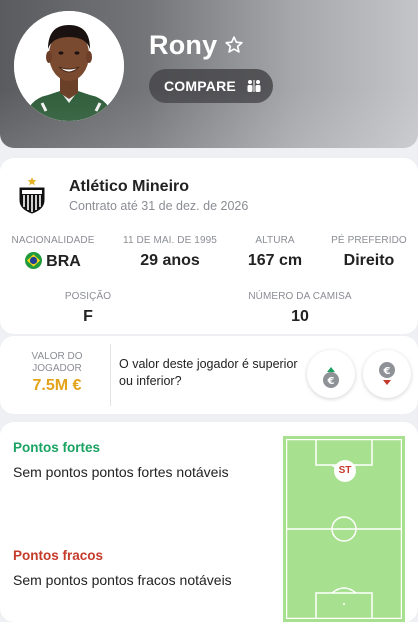 The width and height of the screenshot is (418, 622). What do you see at coordinates (345, 471) in the screenshot?
I see `position-marker: ST` at bounding box center [345, 471].